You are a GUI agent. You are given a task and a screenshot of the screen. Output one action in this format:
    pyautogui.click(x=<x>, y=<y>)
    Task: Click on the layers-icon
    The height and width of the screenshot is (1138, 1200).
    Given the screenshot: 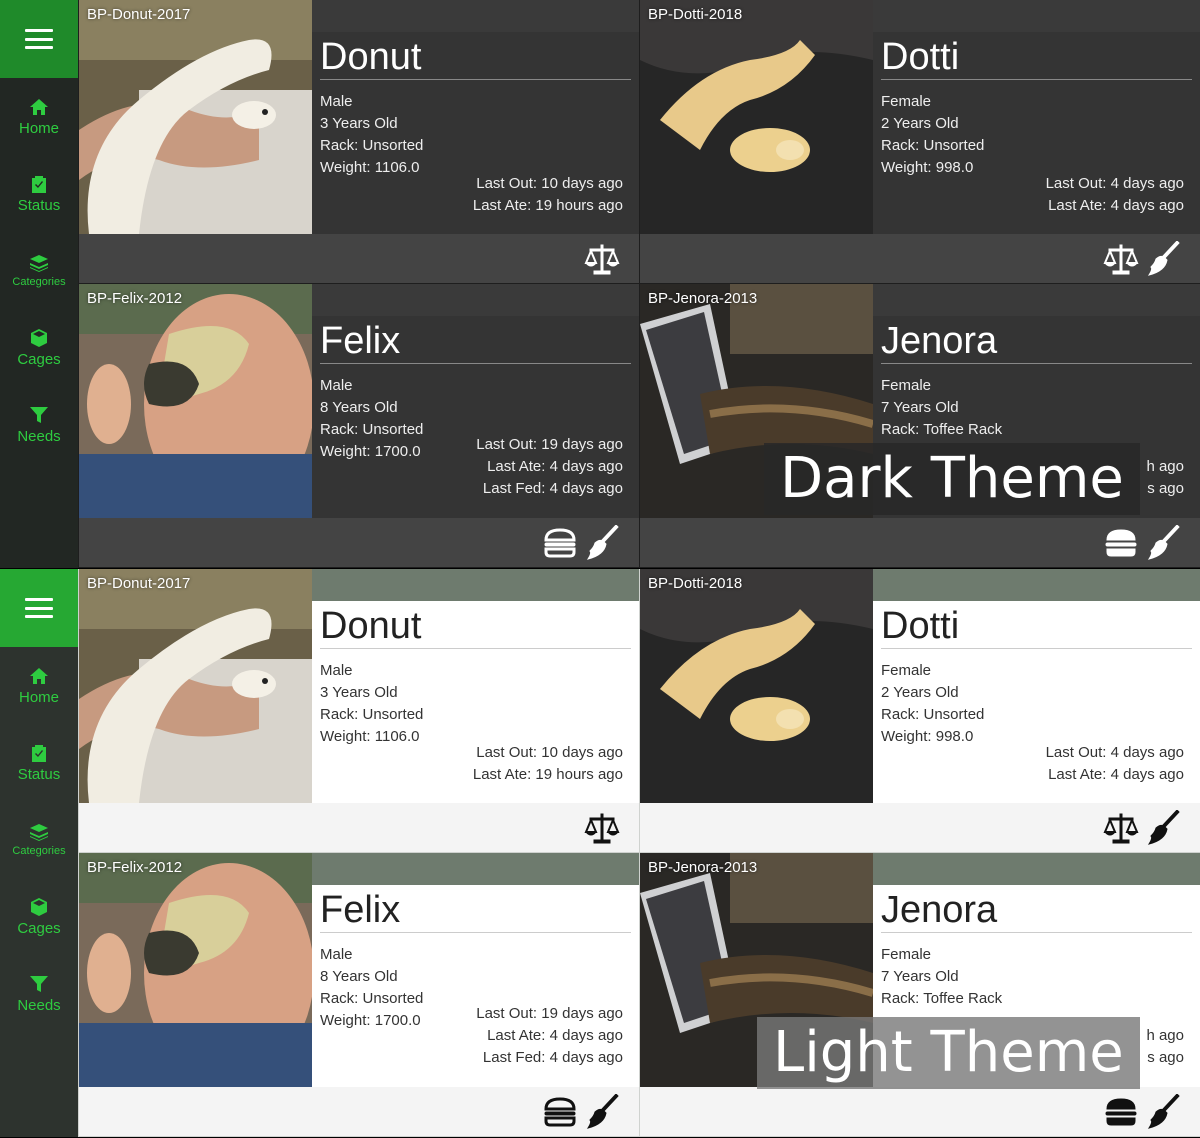 What is the action you would take?
    pyautogui.click(x=39, y=832)
    